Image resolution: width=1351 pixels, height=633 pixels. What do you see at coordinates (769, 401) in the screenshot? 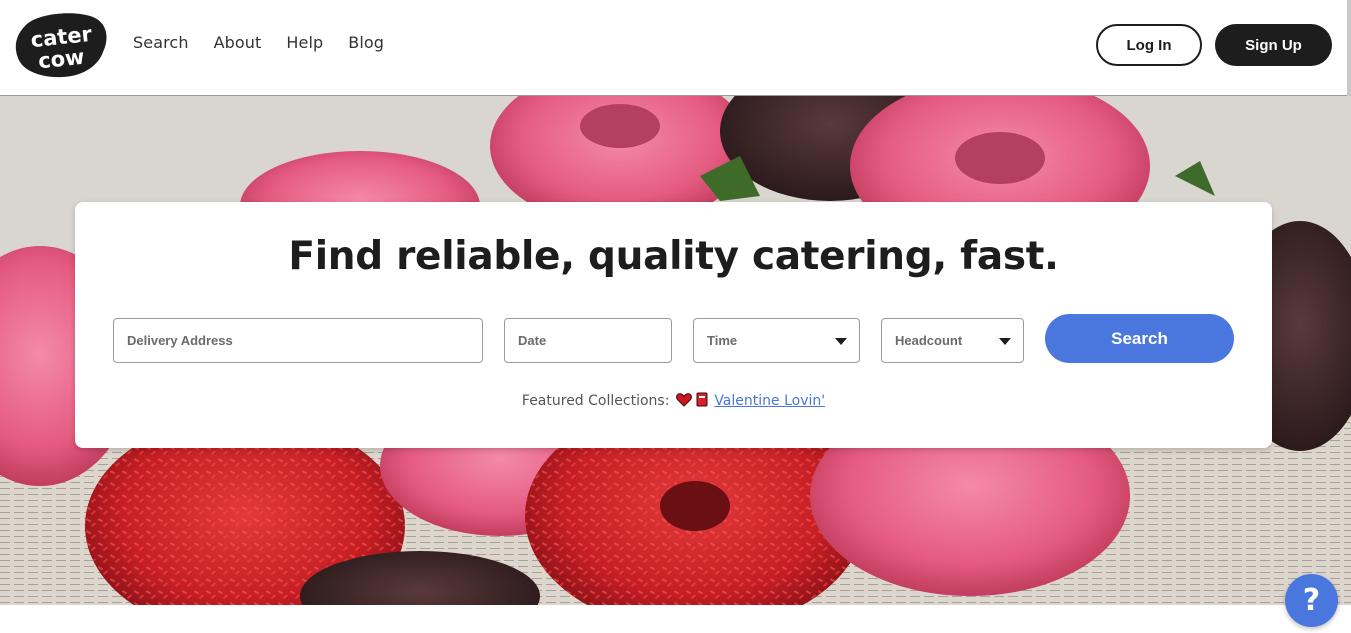
I see `valentine-collection-link: Valentine Lovin'` at bounding box center [769, 401].